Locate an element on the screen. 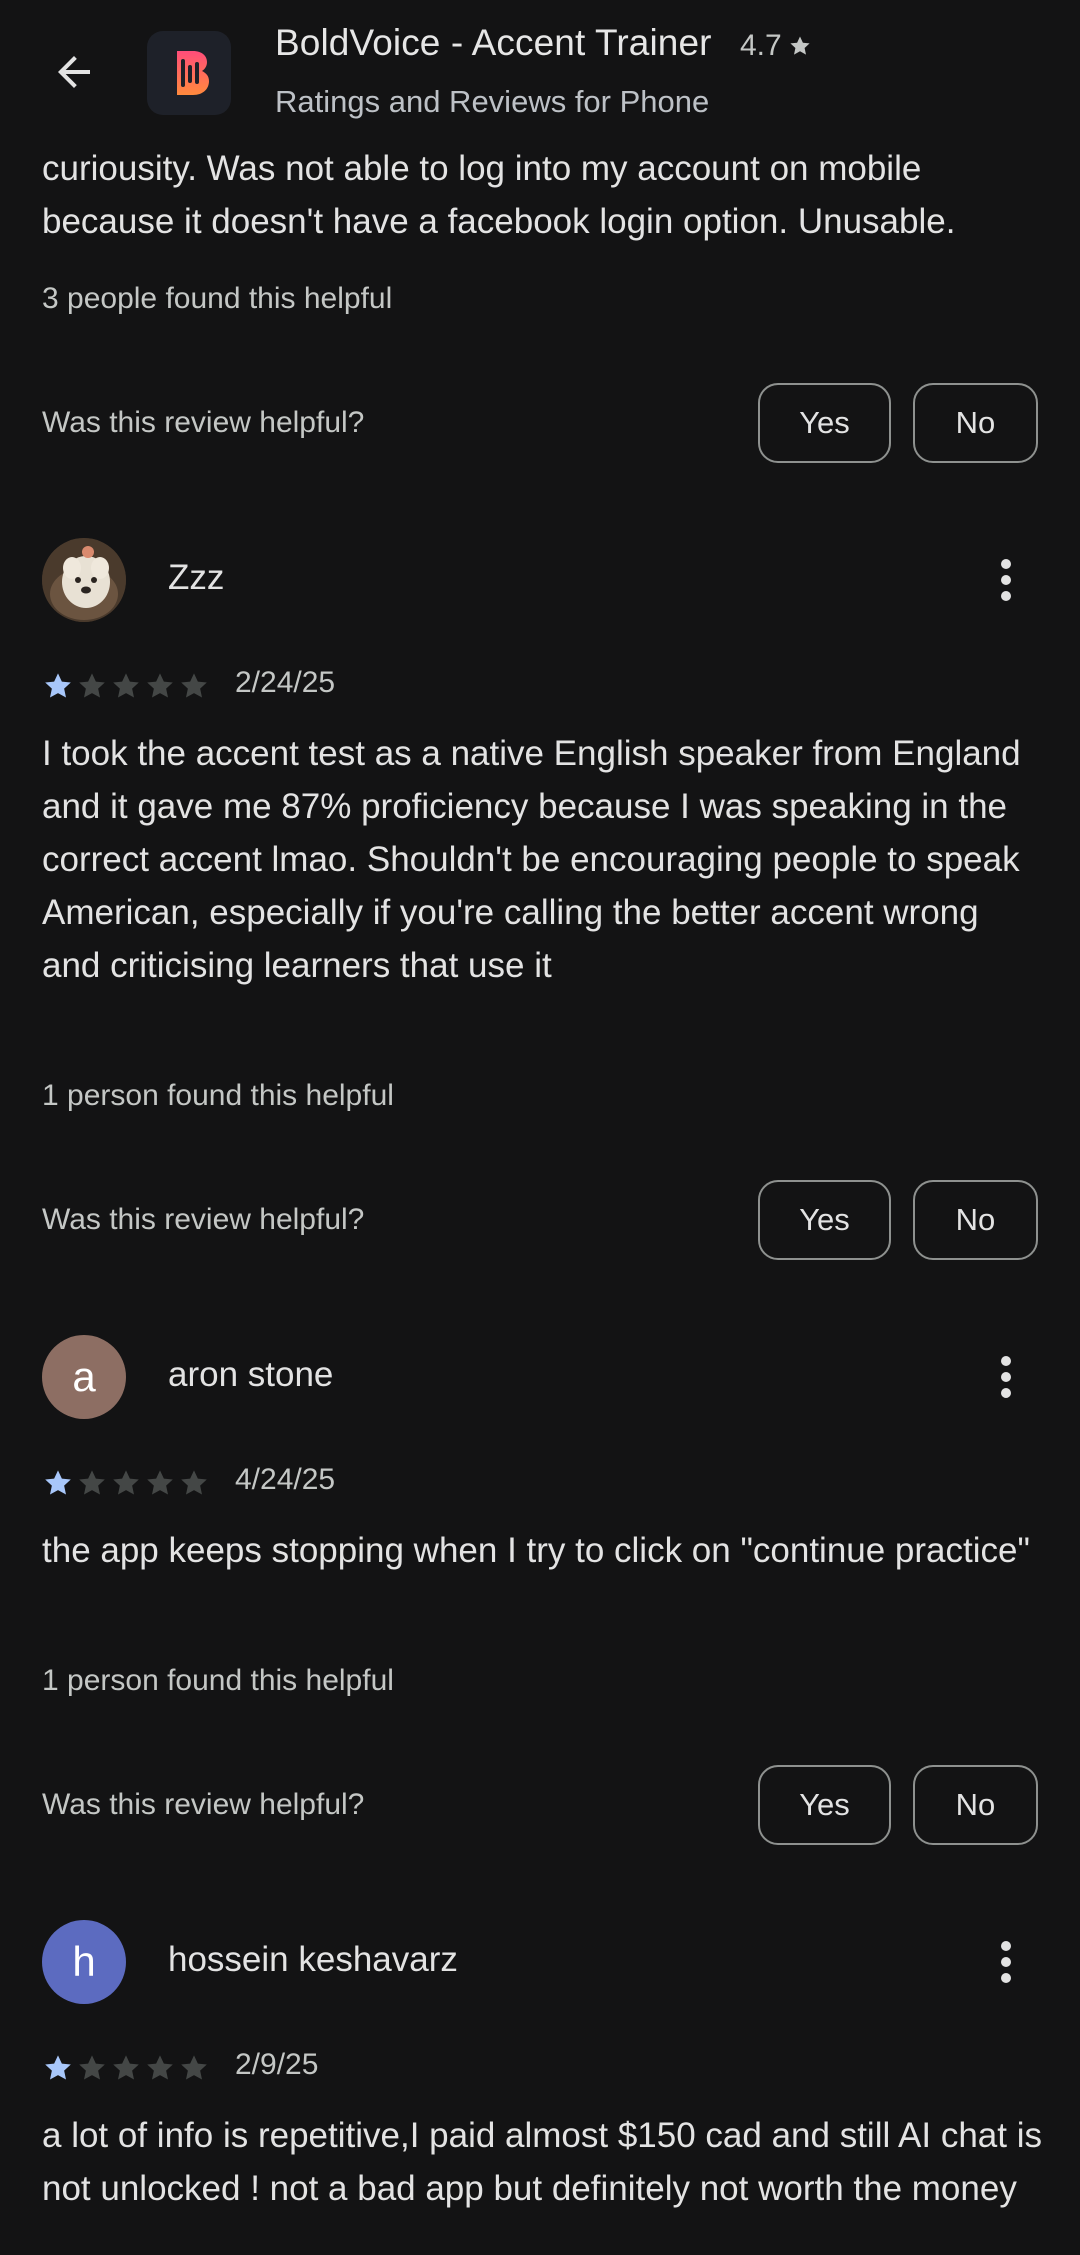 The image size is (1080, 2255). app-icon is located at coordinates (189, 73).